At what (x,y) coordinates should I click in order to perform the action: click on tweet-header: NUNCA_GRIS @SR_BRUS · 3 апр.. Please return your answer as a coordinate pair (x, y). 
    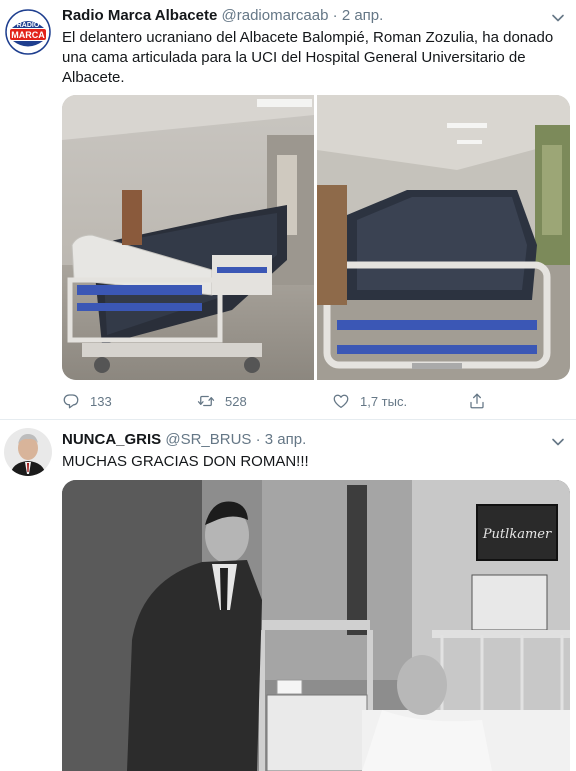
    Looking at the image, I should click on (184, 440).